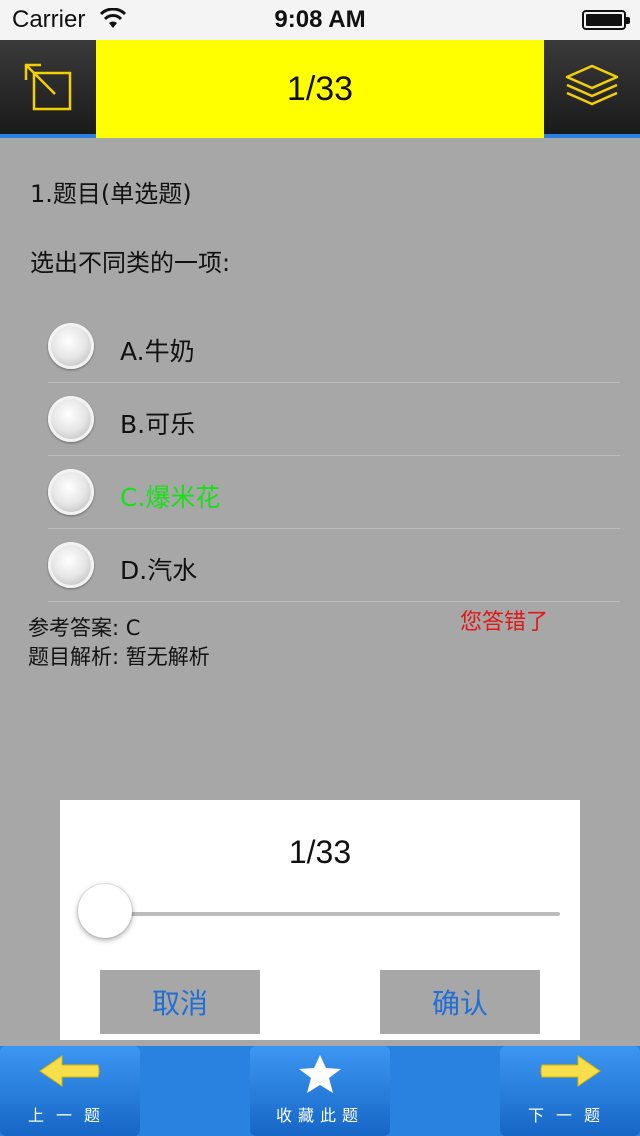 Image resolution: width=640 pixels, height=1136 pixels. I want to click on expand-button, so click(48, 89).